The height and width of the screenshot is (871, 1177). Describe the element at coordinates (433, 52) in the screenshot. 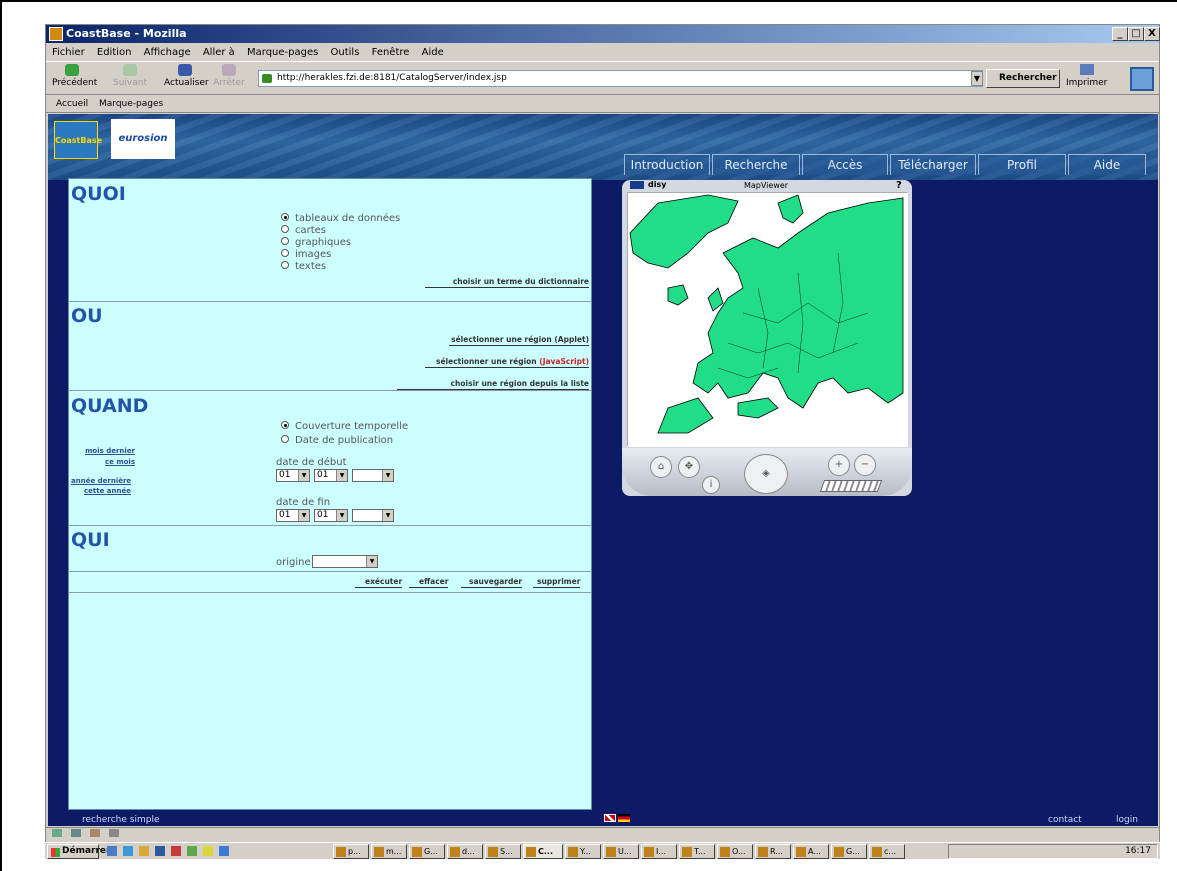

I see `menu-aide: Aide` at that location.